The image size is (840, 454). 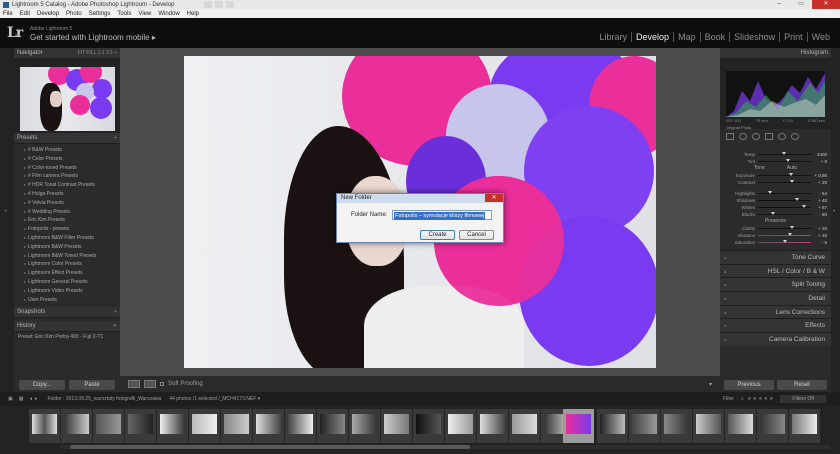 I want to click on camera-calibration-section: ◂ Camera Calibration, so click(x=775, y=339).